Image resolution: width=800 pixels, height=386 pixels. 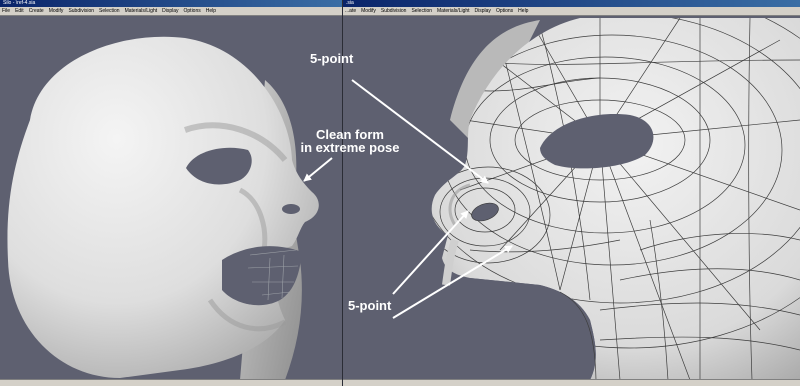 I want to click on arrow-clean-form, so click(x=318, y=169).